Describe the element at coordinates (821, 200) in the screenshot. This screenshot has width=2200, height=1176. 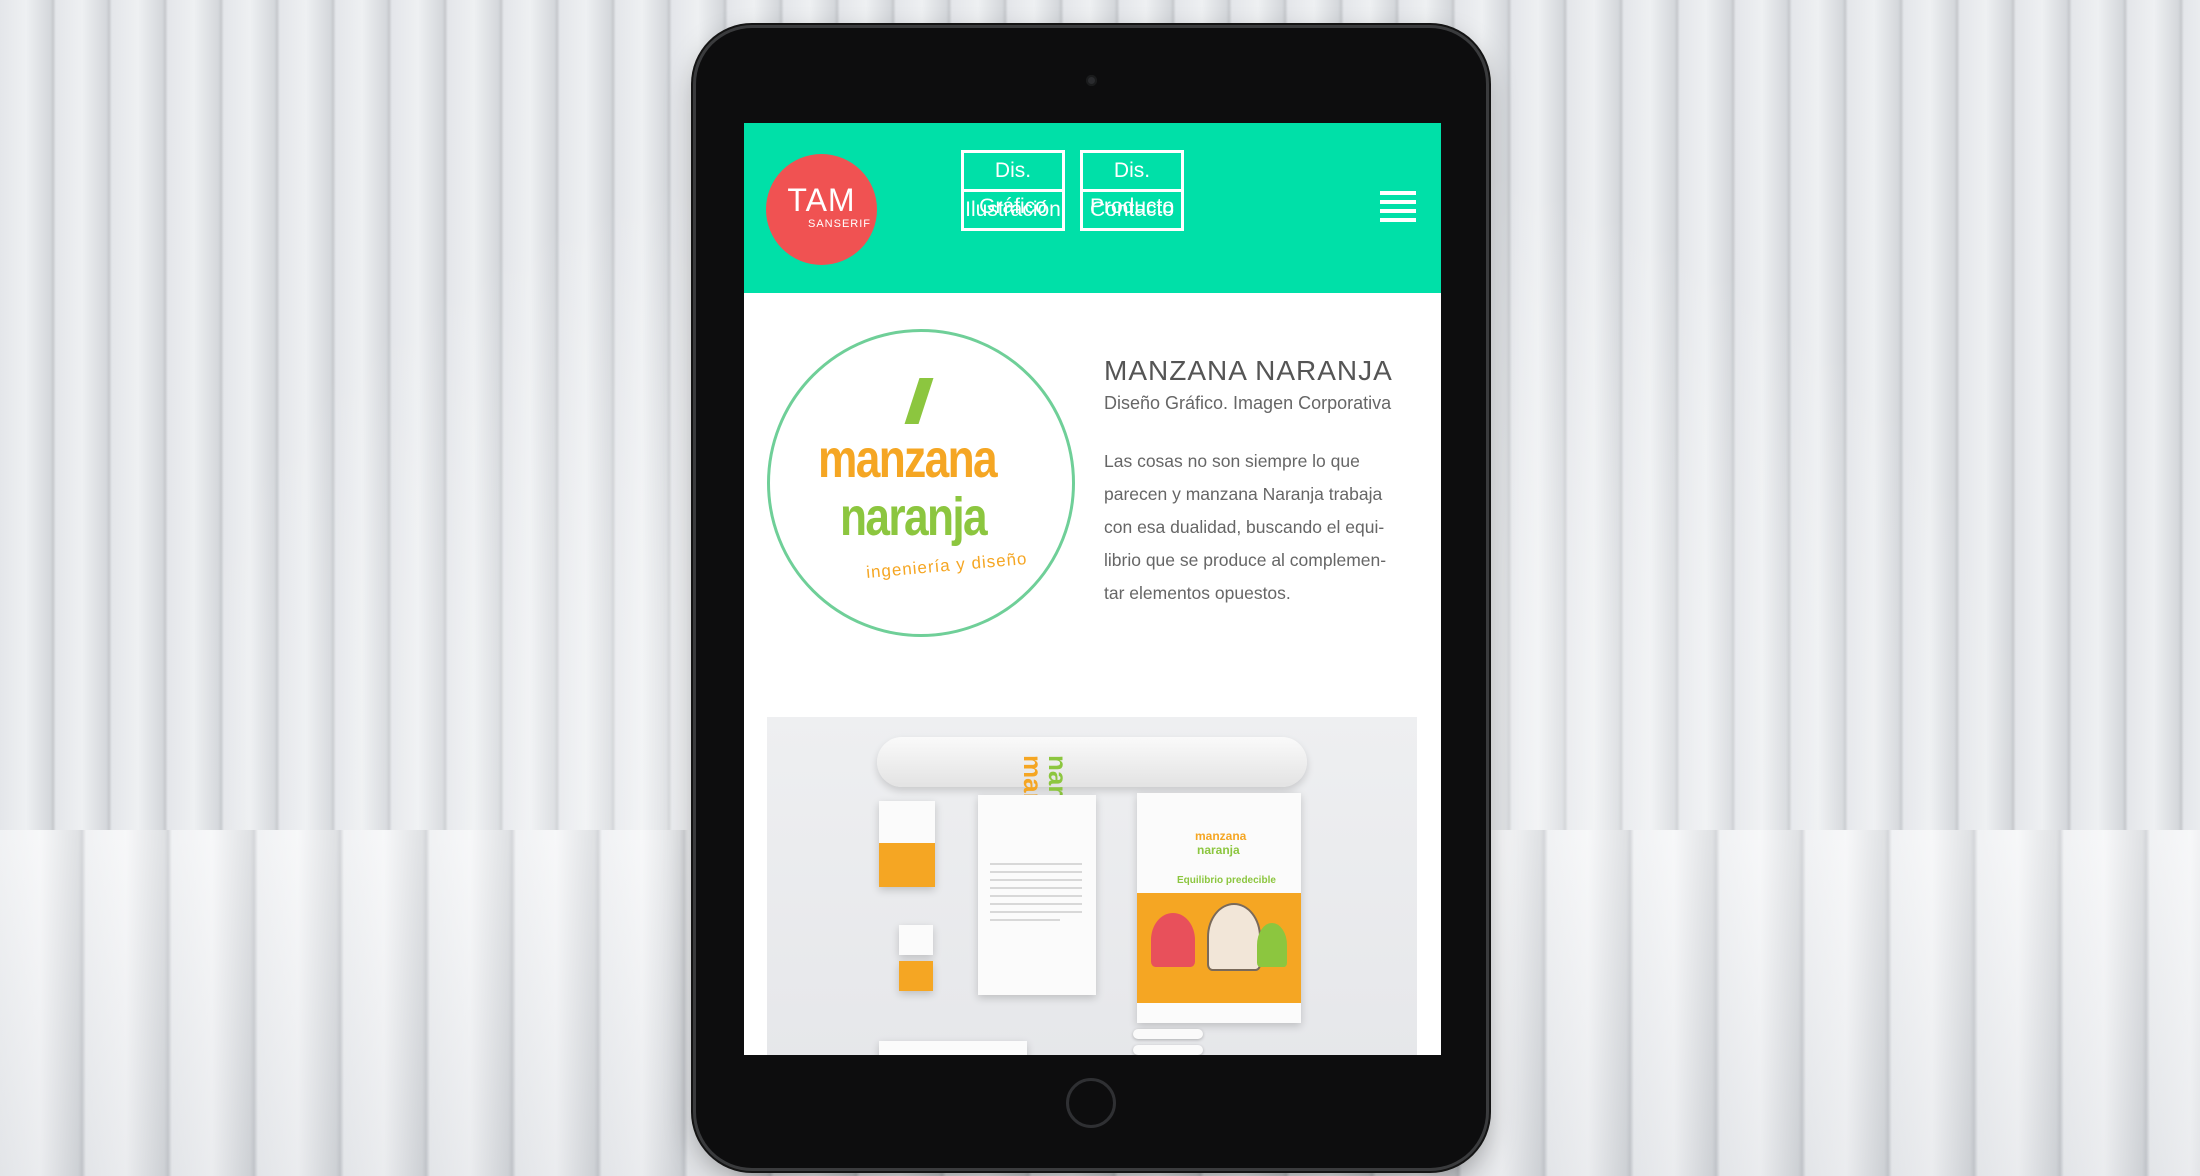
I see `logo-main-text: TAM` at that location.